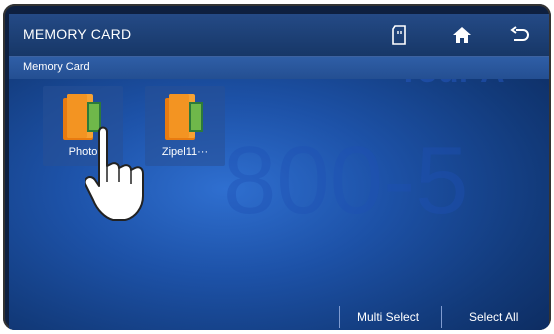 The height and width of the screenshot is (334, 554). What do you see at coordinates (279, 316) in the screenshot?
I see `bottom-bar: Multi Select Select All` at bounding box center [279, 316].